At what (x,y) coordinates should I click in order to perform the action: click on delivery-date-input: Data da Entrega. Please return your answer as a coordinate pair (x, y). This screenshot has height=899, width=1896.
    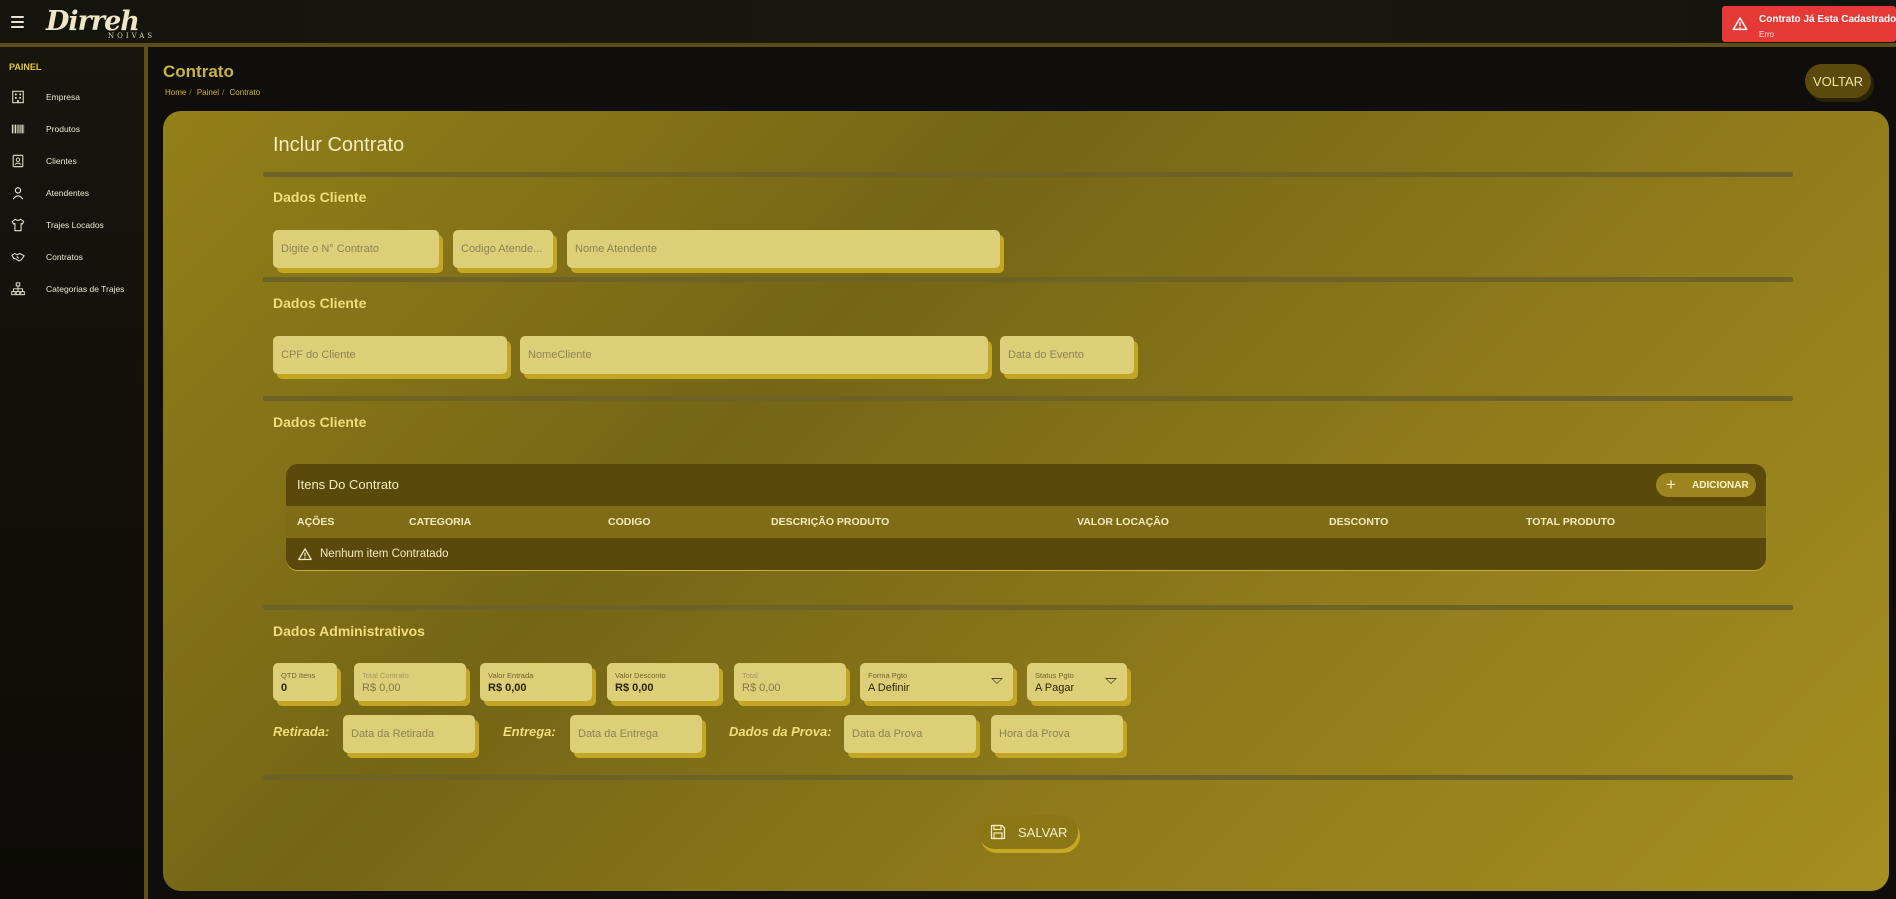
    Looking at the image, I should click on (636, 734).